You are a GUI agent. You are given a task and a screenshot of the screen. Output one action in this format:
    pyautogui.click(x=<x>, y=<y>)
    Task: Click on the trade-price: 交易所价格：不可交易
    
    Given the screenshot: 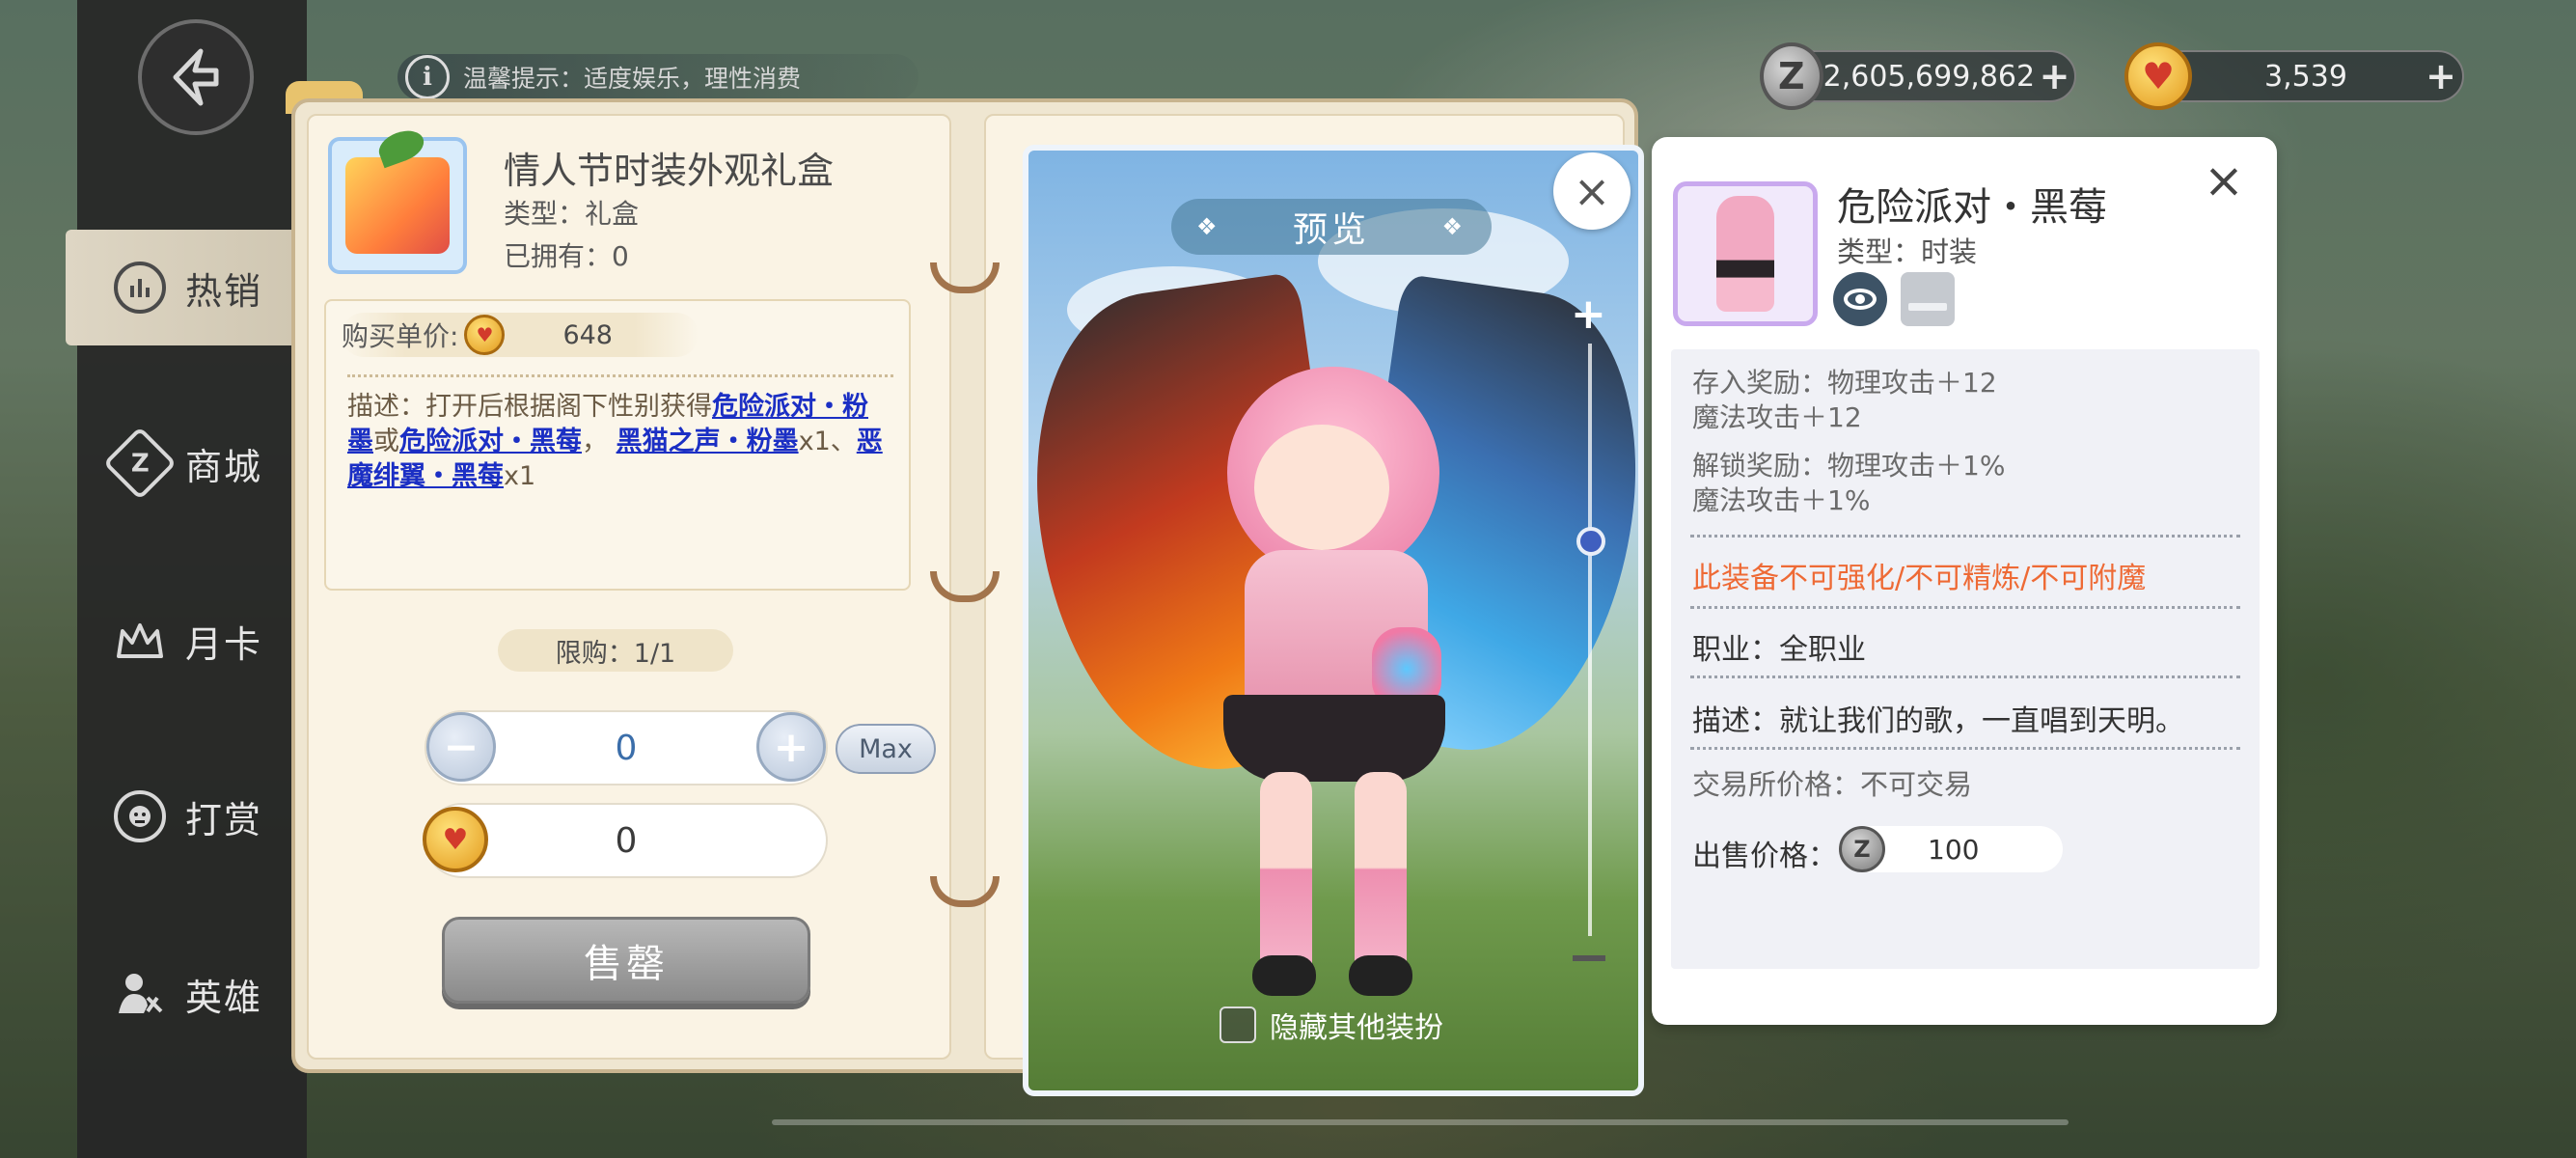 What is the action you would take?
    pyautogui.click(x=1833, y=784)
    